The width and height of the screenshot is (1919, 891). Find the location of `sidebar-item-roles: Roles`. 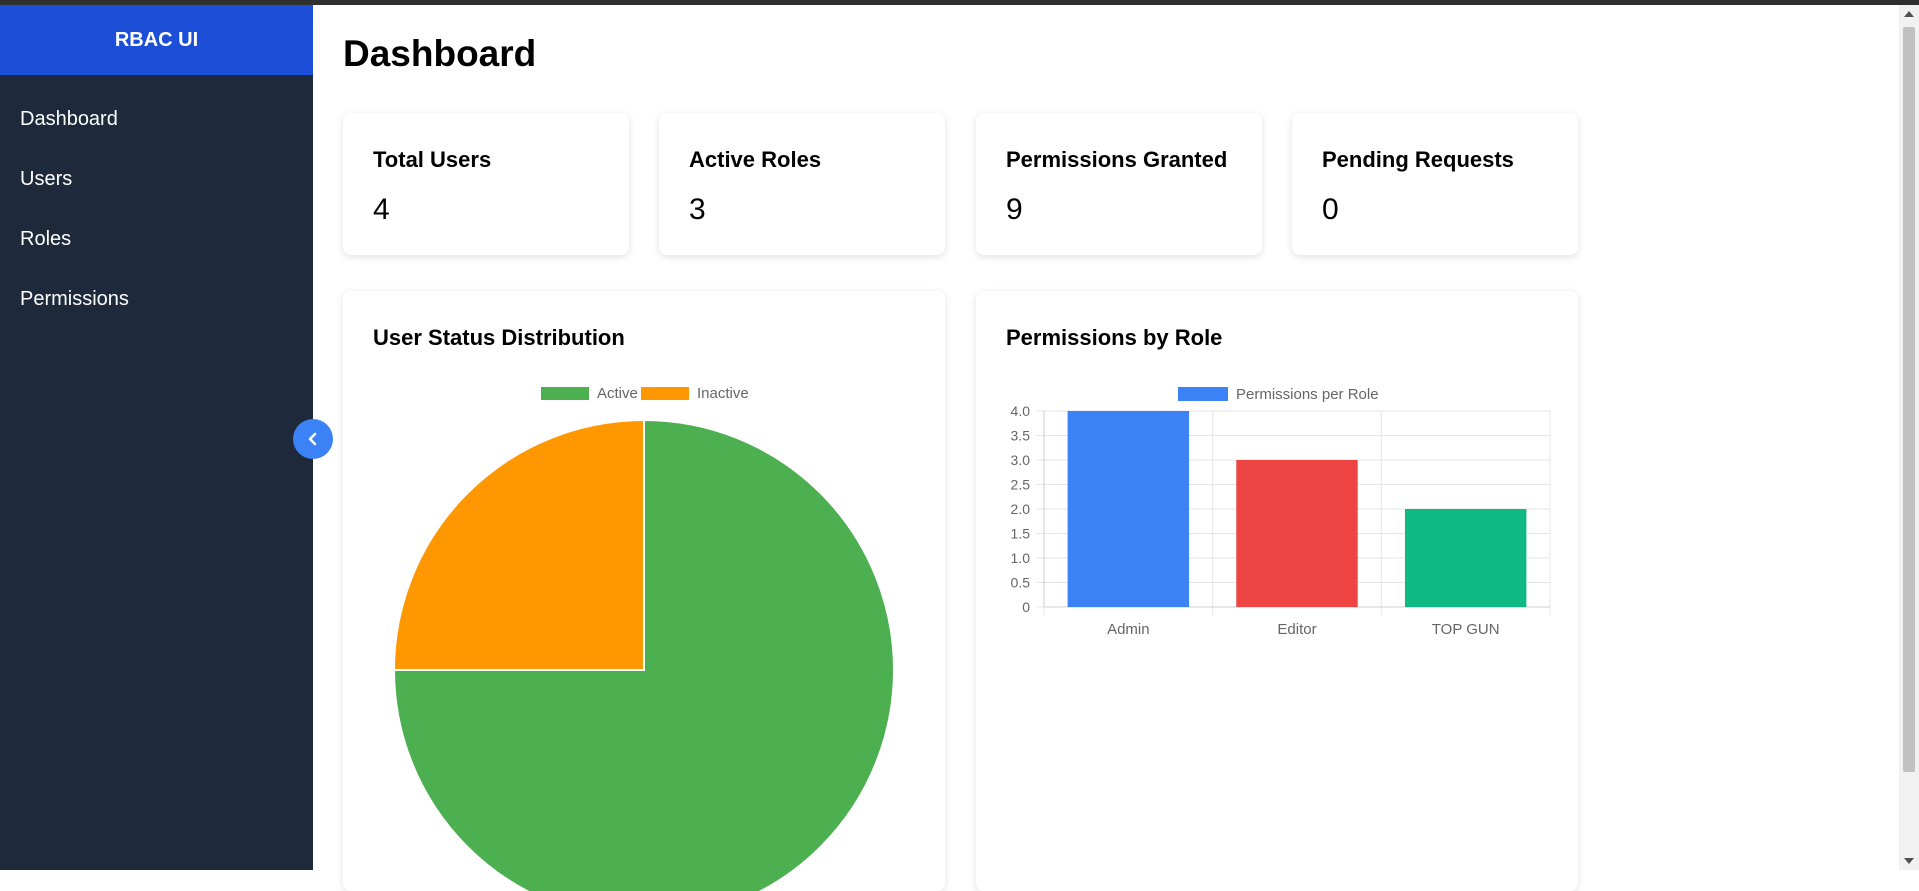

sidebar-item-roles: Roles is located at coordinates (156, 239).